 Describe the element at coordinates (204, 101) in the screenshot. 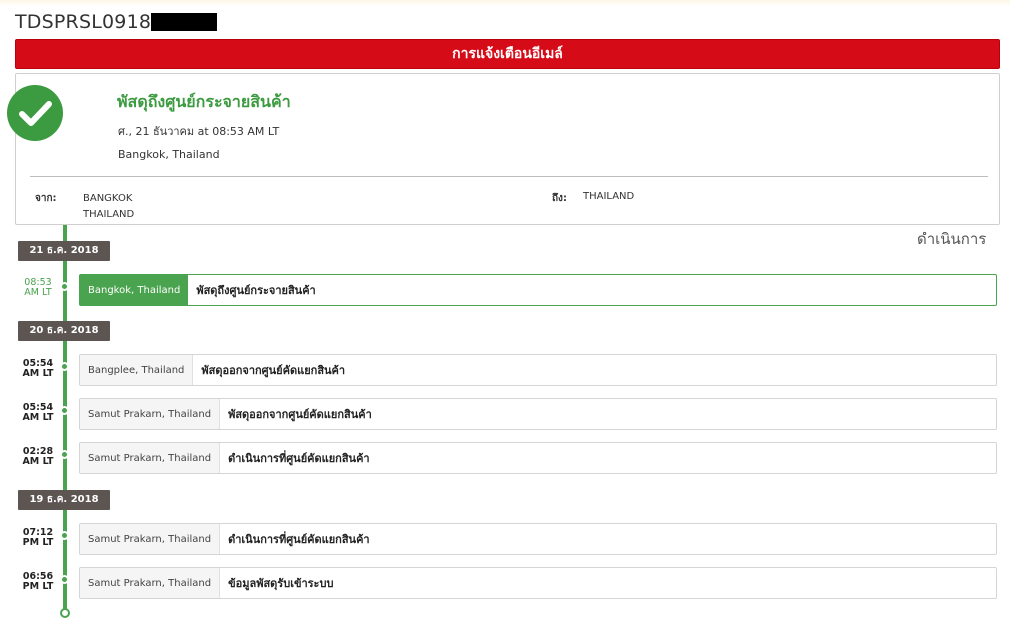

I see `status-title: พัสดุถึงศูนย์กระจายสินค้า` at that location.